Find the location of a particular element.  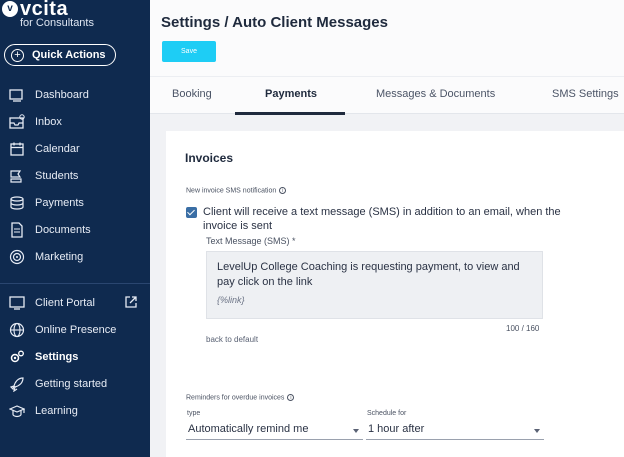

sidebar-item-students: Students is located at coordinates (75, 176).